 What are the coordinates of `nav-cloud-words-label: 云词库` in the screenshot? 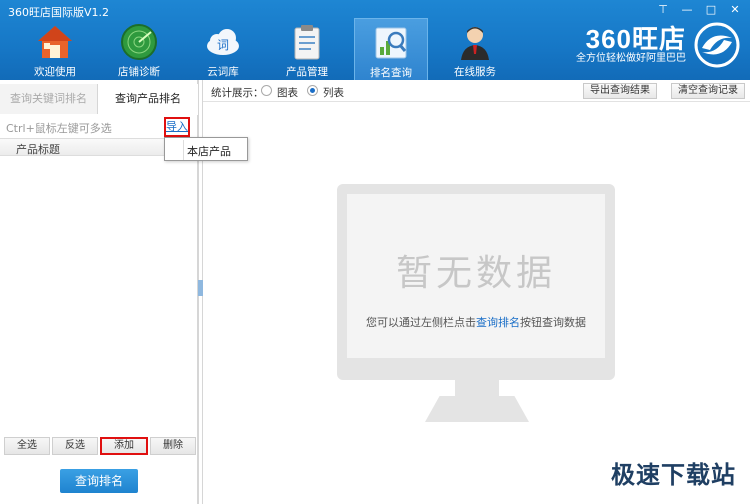 It's located at (223, 72).